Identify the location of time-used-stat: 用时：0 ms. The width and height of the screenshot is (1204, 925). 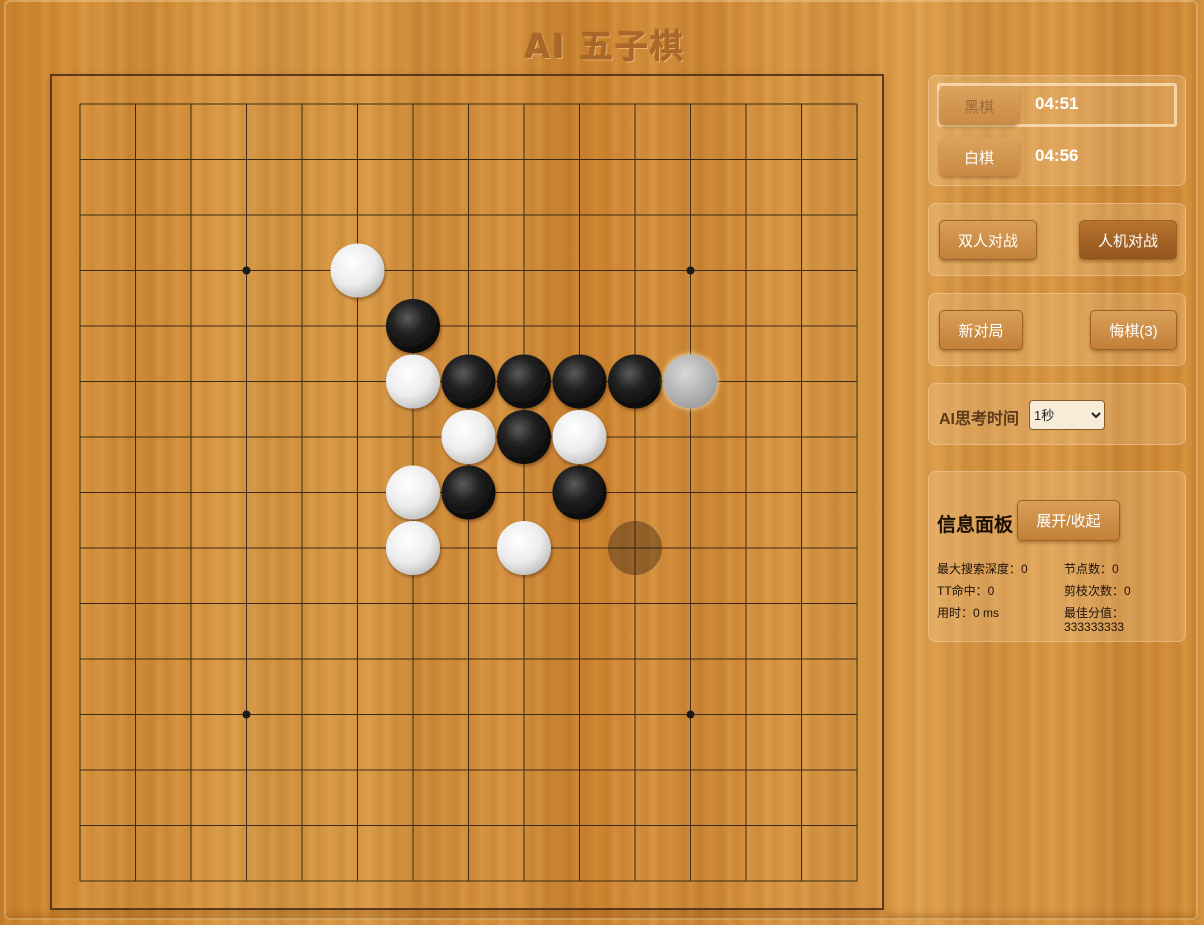
(968, 613).